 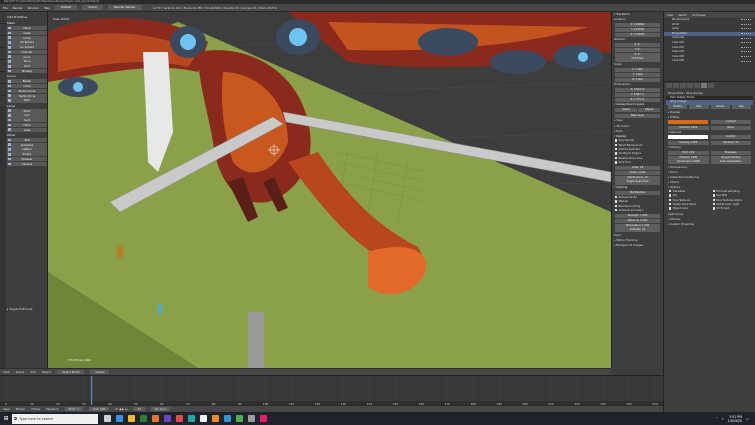 I want to click on specular-color-swatch, so click(x=688, y=137).